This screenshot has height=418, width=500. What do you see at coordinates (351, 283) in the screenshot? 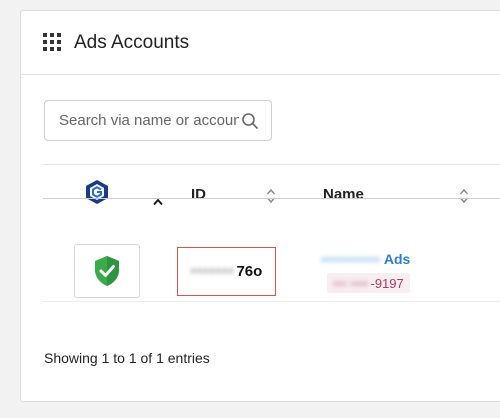
I see `account-phone-masked: ••• ••••` at bounding box center [351, 283].